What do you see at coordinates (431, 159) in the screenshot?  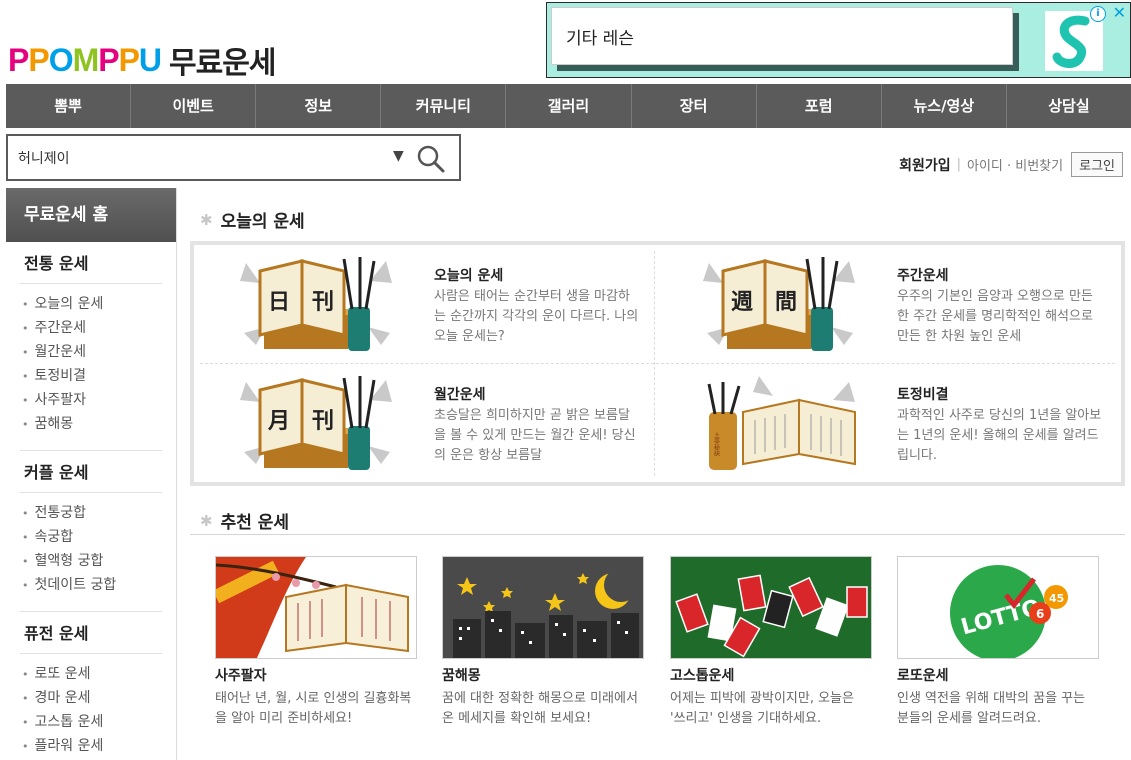 I see `search-icon` at bounding box center [431, 159].